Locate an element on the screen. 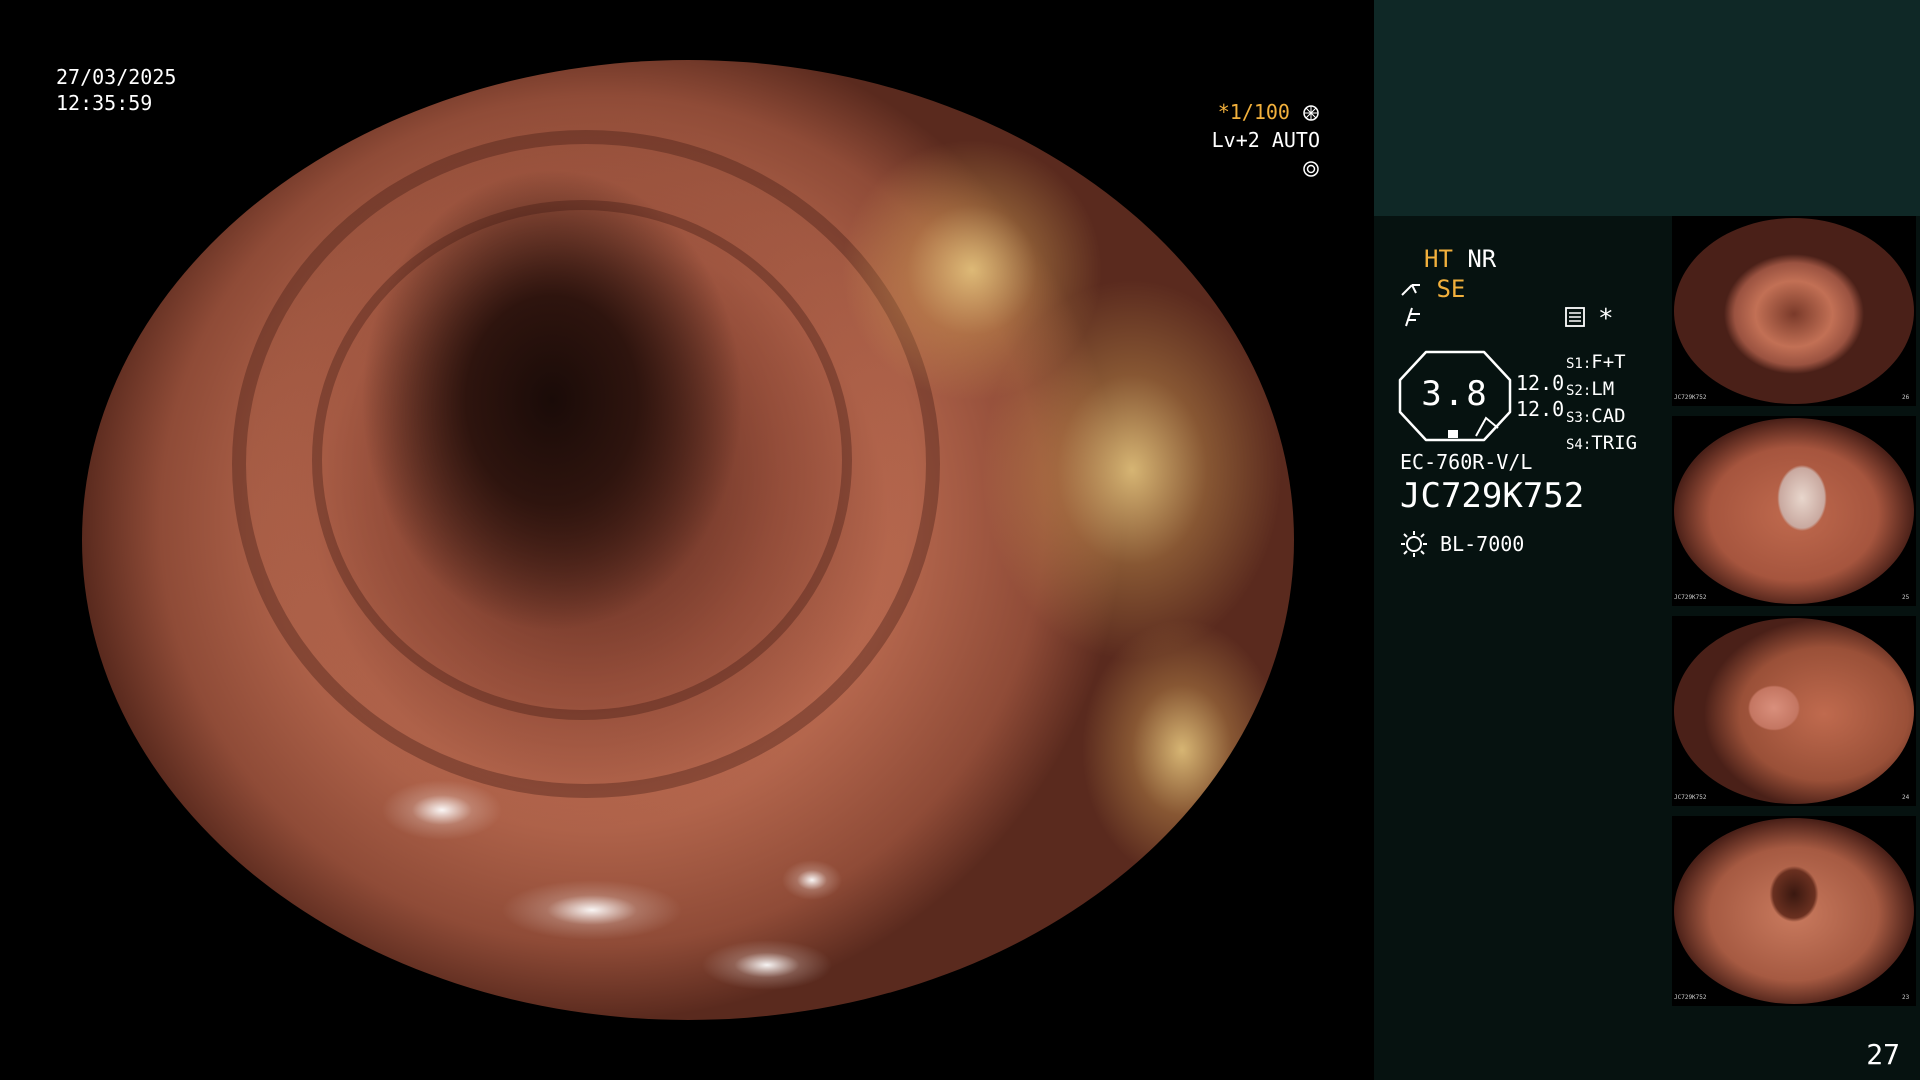 The image size is (1920, 1080). datetime-readout: 27/03/2025 12:35:59 is located at coordinates (116, 90).